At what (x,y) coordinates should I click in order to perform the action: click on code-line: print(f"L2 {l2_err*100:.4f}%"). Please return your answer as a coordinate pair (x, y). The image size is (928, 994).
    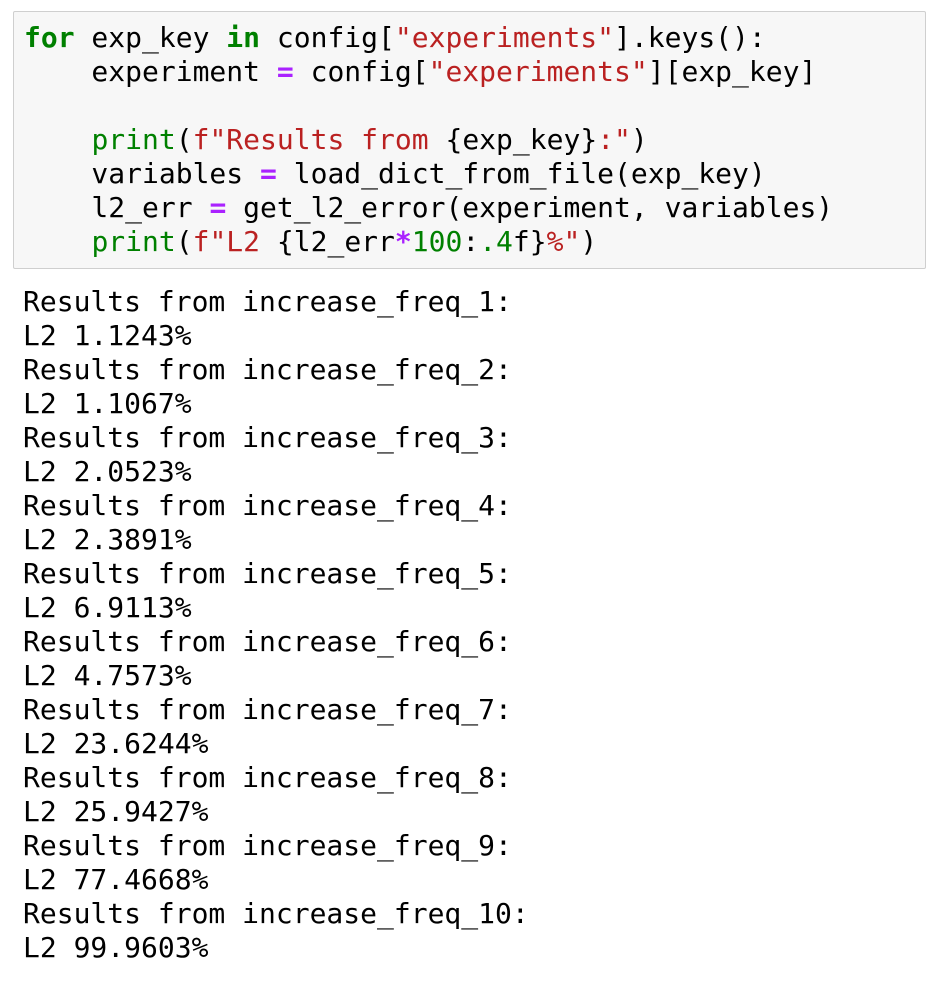
    Looking at the image, I should click on (428, 242).